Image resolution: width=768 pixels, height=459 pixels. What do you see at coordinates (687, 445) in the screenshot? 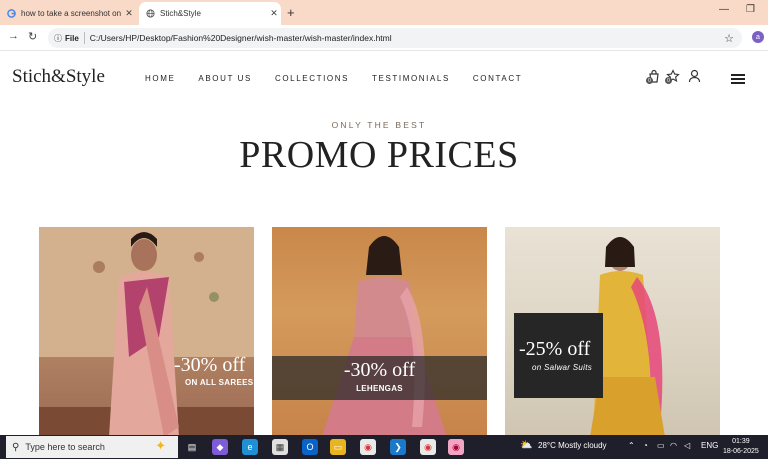
I see `speaker-icon: ◁` at bounding box center [687, 445].